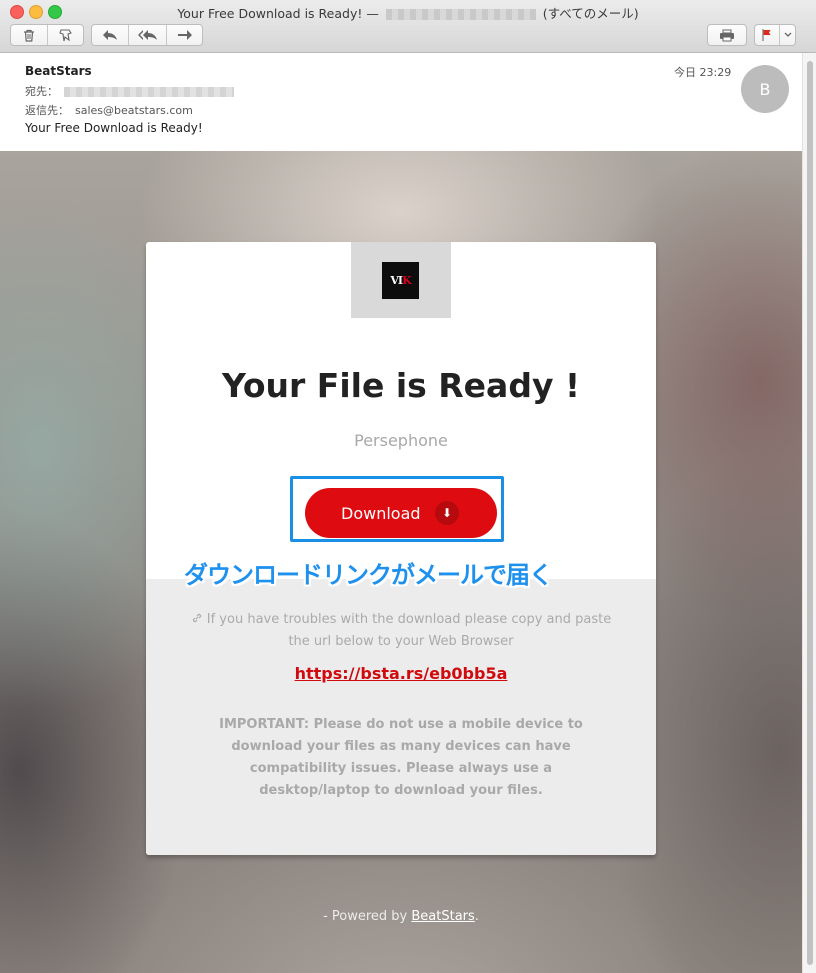 Image resolution: width=816 pixels, height=973 pixels. What do you see at coordinates (41, 91) in the screenshot?
I see `to-label: 宛先：` at bounding box center [41, 91].